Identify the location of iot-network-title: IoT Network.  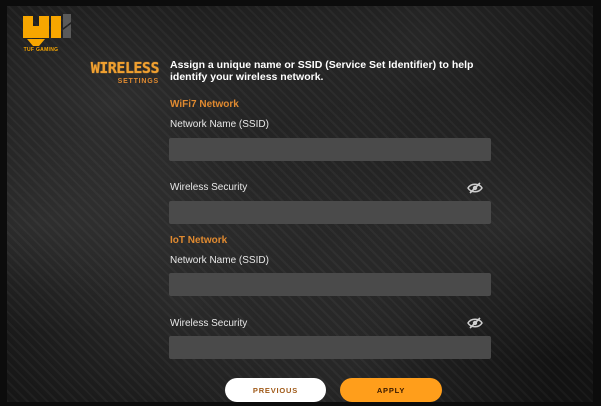
(199, 240).